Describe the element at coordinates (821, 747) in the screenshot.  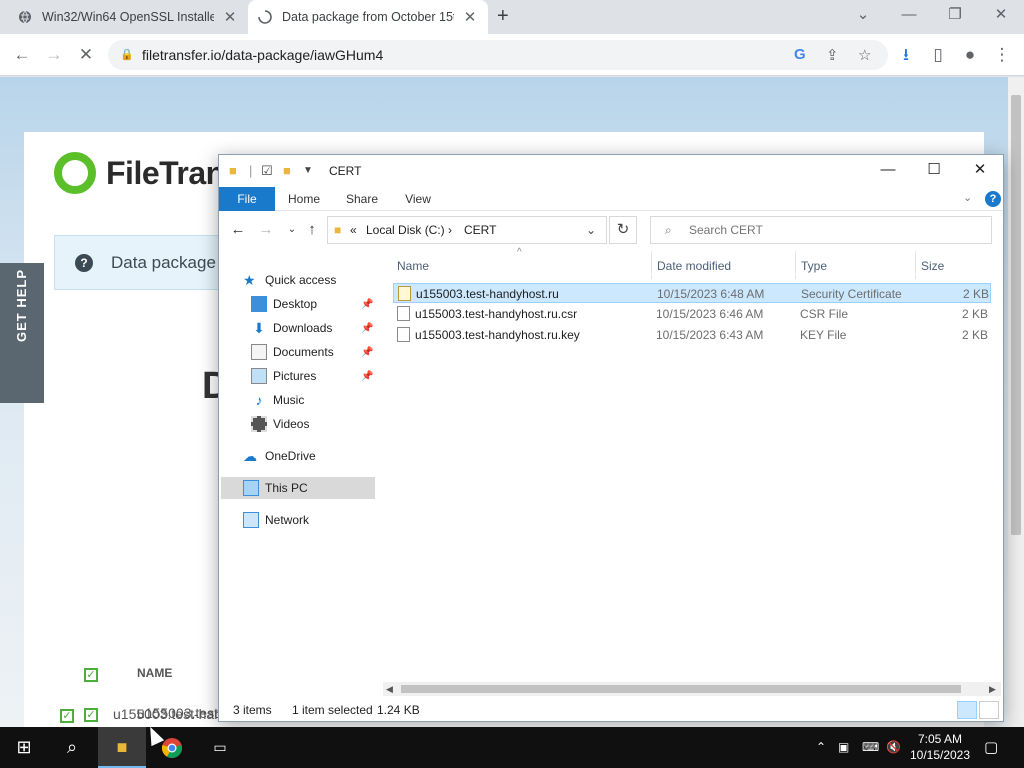
I see `tray-chevron-up-icon: ⌃` at that location.